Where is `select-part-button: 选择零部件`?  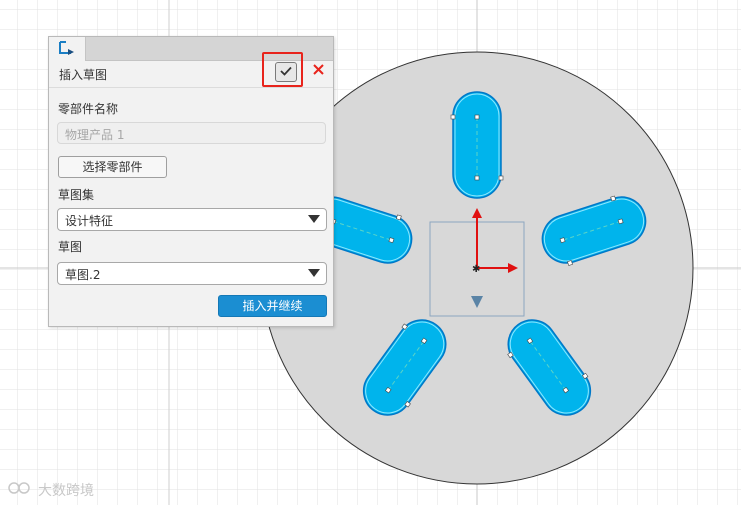 select-part-button: 选择零部件 is located at coordinates (112, 167).